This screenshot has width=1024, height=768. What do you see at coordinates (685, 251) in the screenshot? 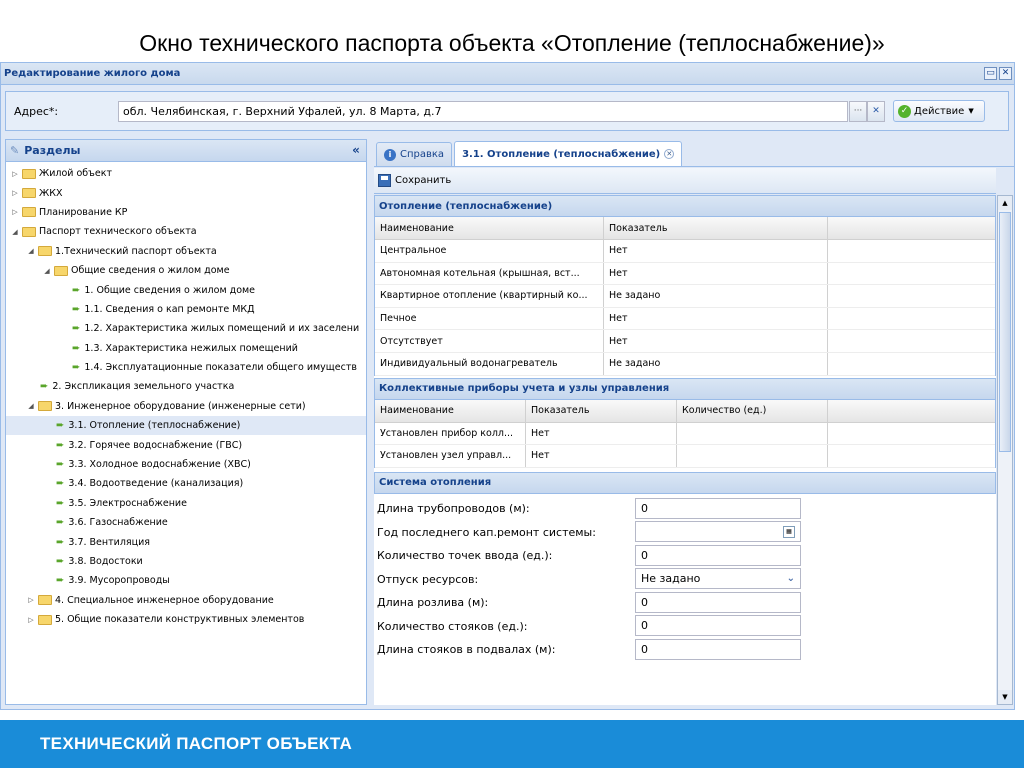
I see `table-row: Центральное Нет` at bounding box center [685, 251].